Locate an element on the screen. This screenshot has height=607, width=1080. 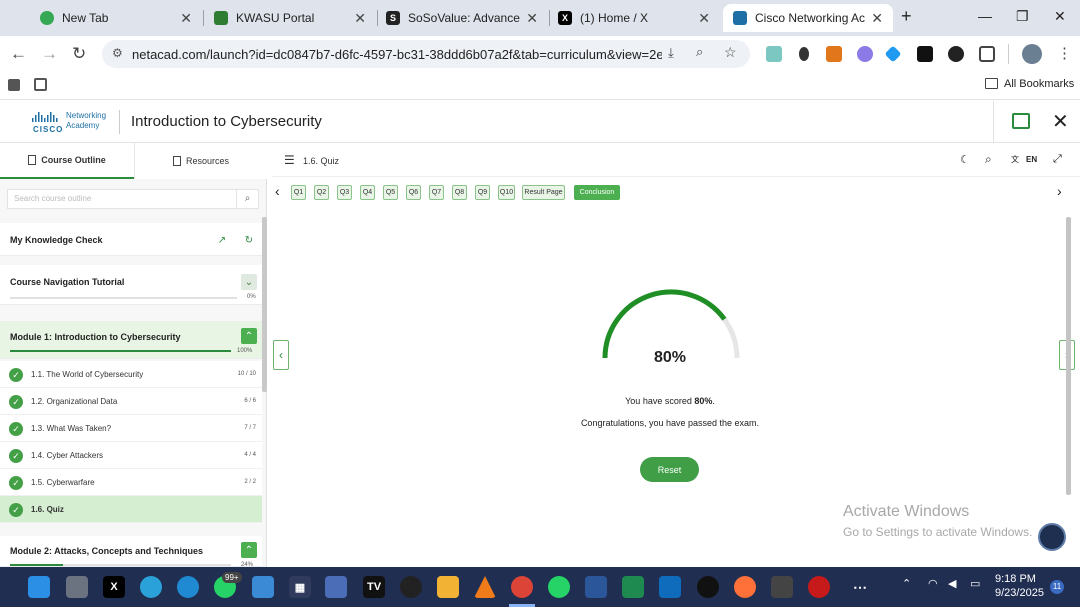
chevron-down-icon: ⌄ is located at coordinates (249, 282).